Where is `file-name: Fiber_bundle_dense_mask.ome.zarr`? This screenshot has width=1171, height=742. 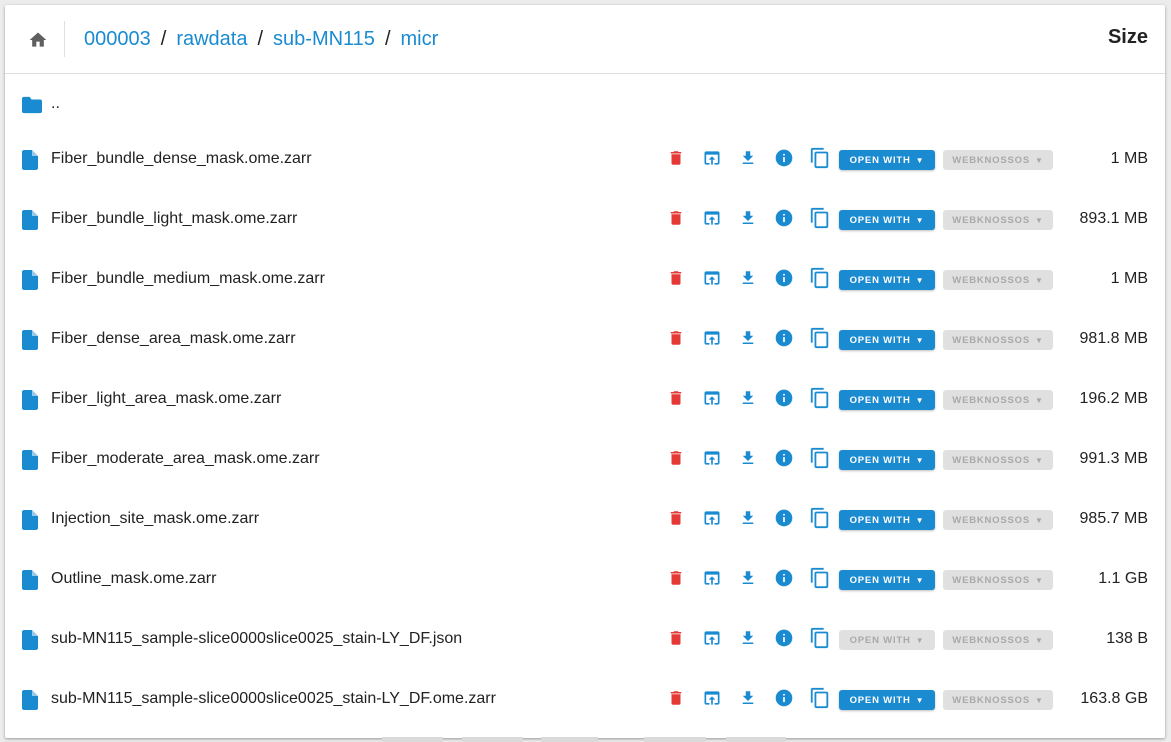 file-name: Fiber_bundle_dense_mask.ome.zarr is located at coordinates (181, 159).